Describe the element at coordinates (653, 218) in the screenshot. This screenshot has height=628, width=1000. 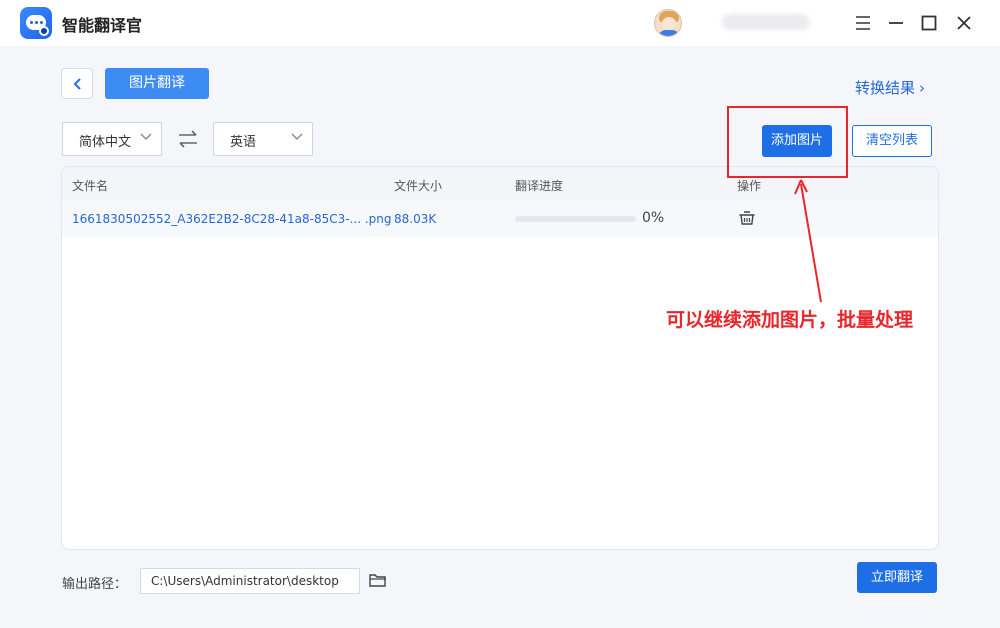
I see `progress-percent: 0%` at that location.